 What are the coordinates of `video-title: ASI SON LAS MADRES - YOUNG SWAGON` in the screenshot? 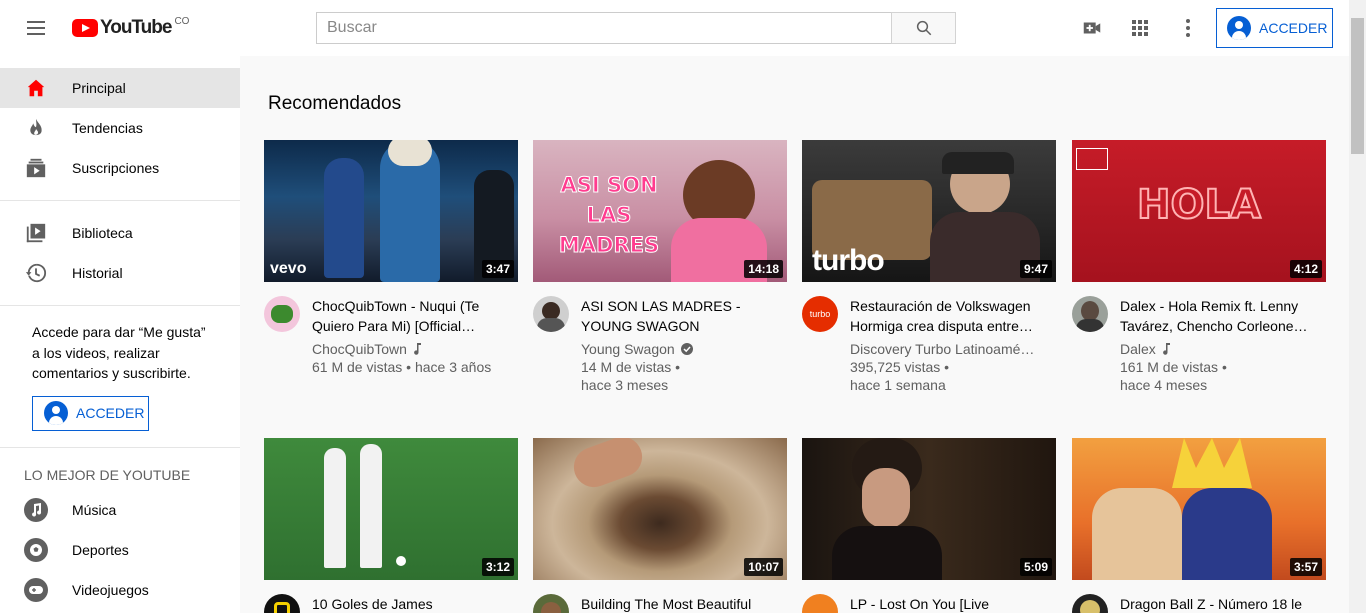 It's located at (684, 316).